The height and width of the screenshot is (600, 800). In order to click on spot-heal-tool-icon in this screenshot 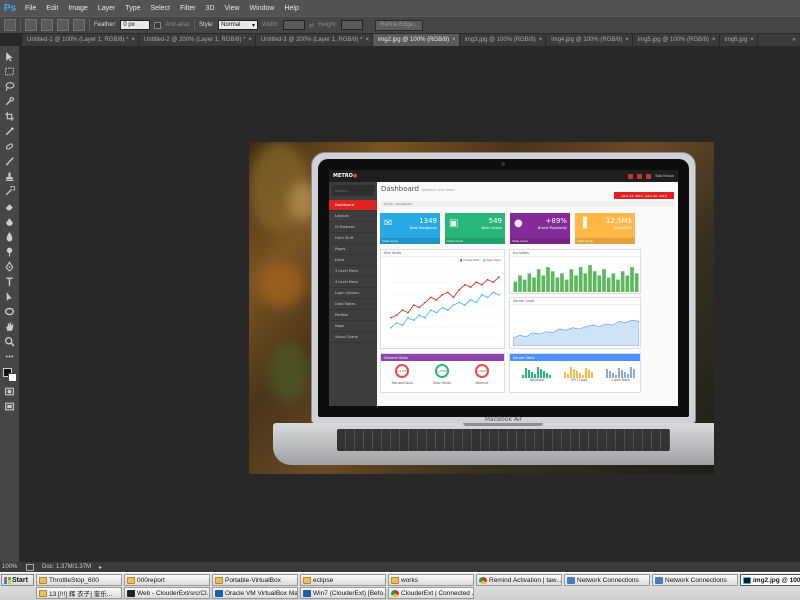, I will do `click(10, 146)`.